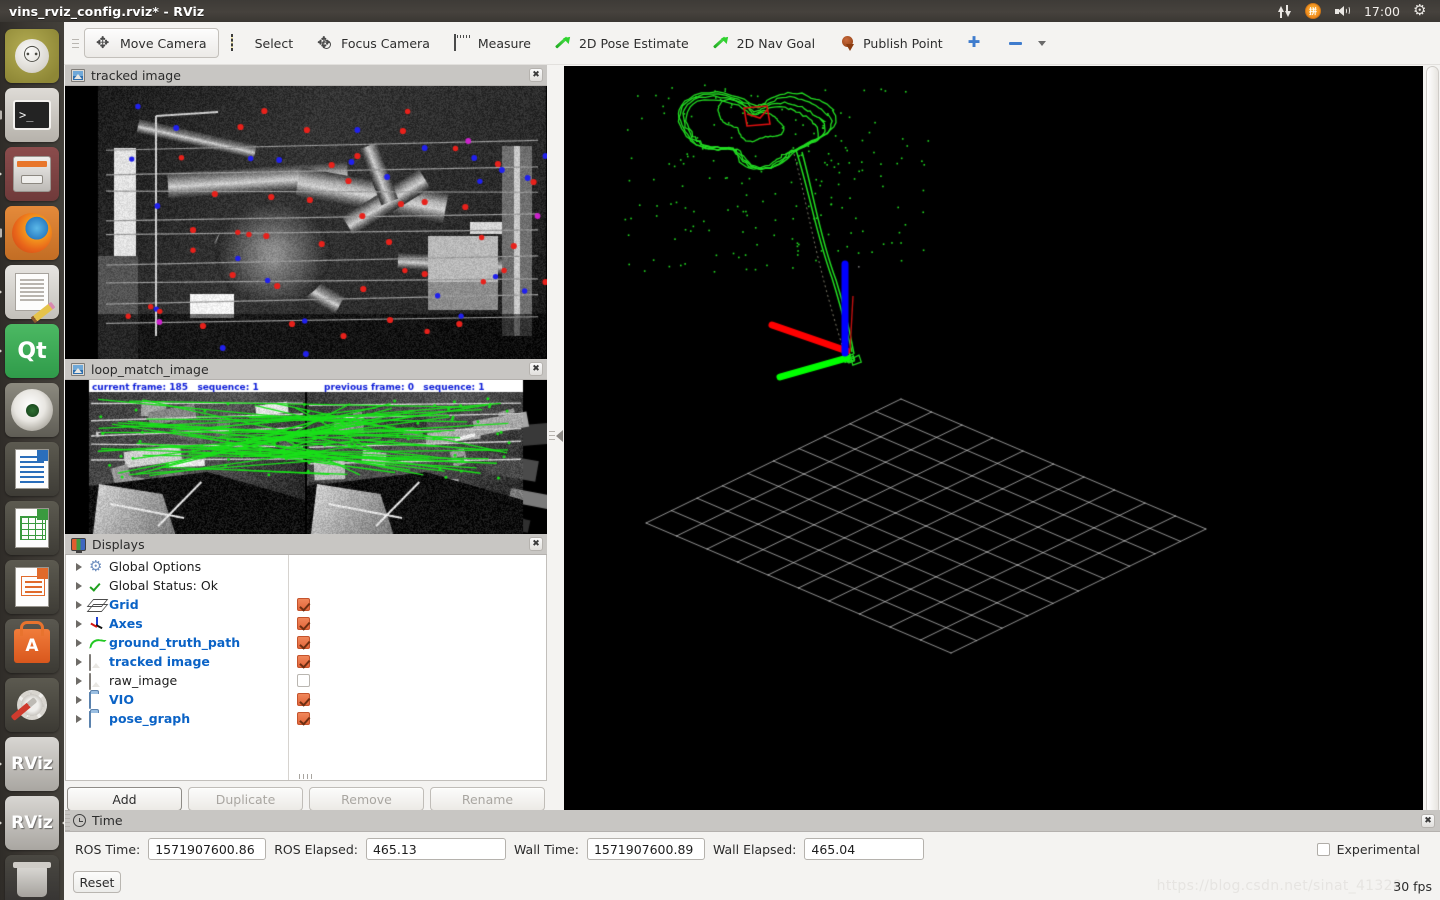 The image size is (1440, 900). I want to click on launcher-item-firefox, so click(29, 233).